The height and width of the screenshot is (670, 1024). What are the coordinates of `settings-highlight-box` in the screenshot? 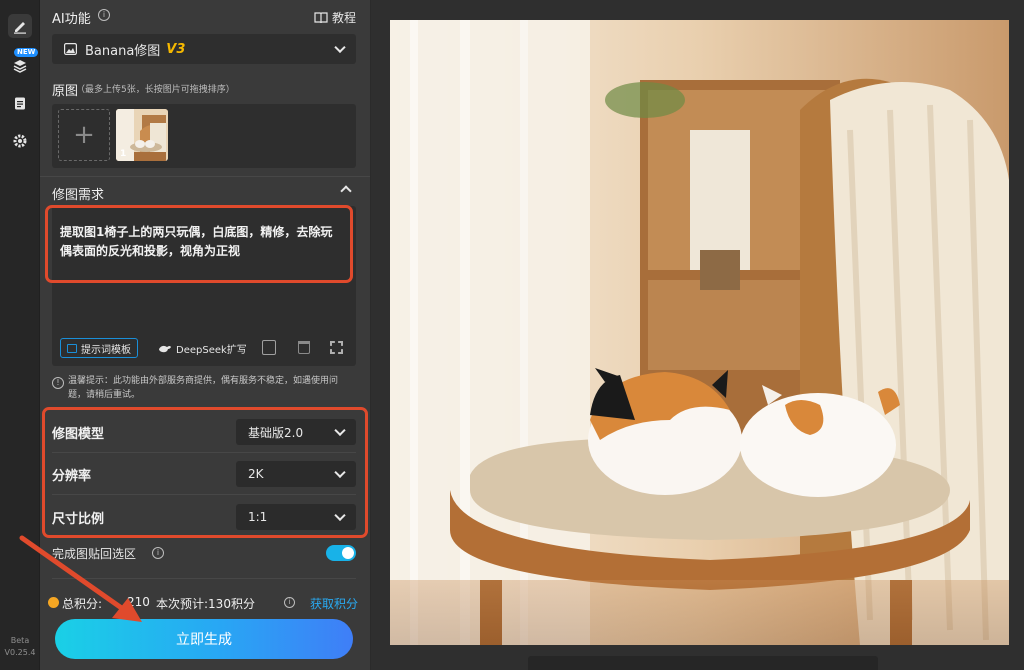 It's located at (205, 472).